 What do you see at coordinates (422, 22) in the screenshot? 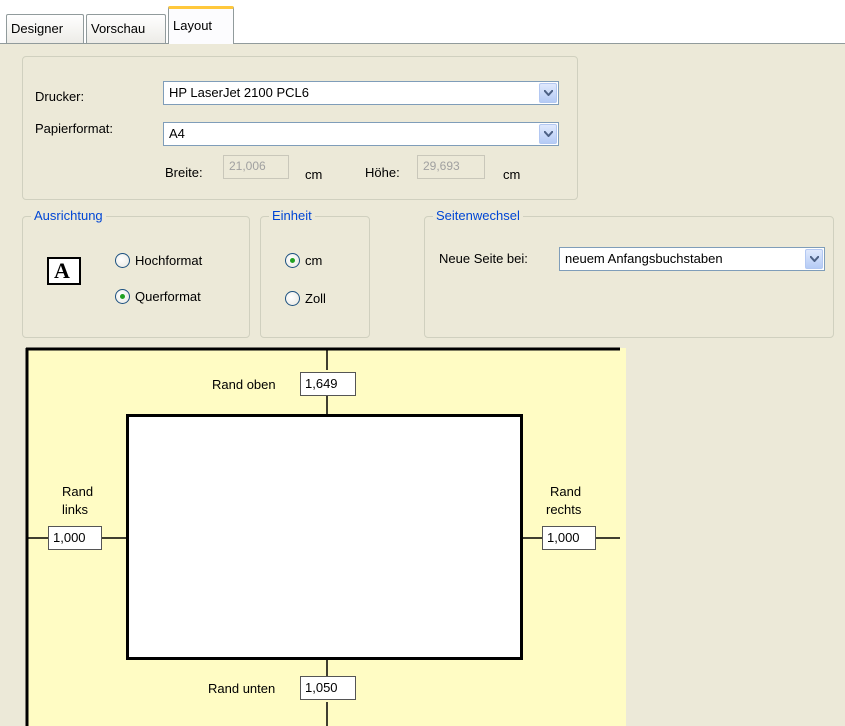
I see `tab-bar: Designer Vorschau Layout` at bounding box center [422, 22].